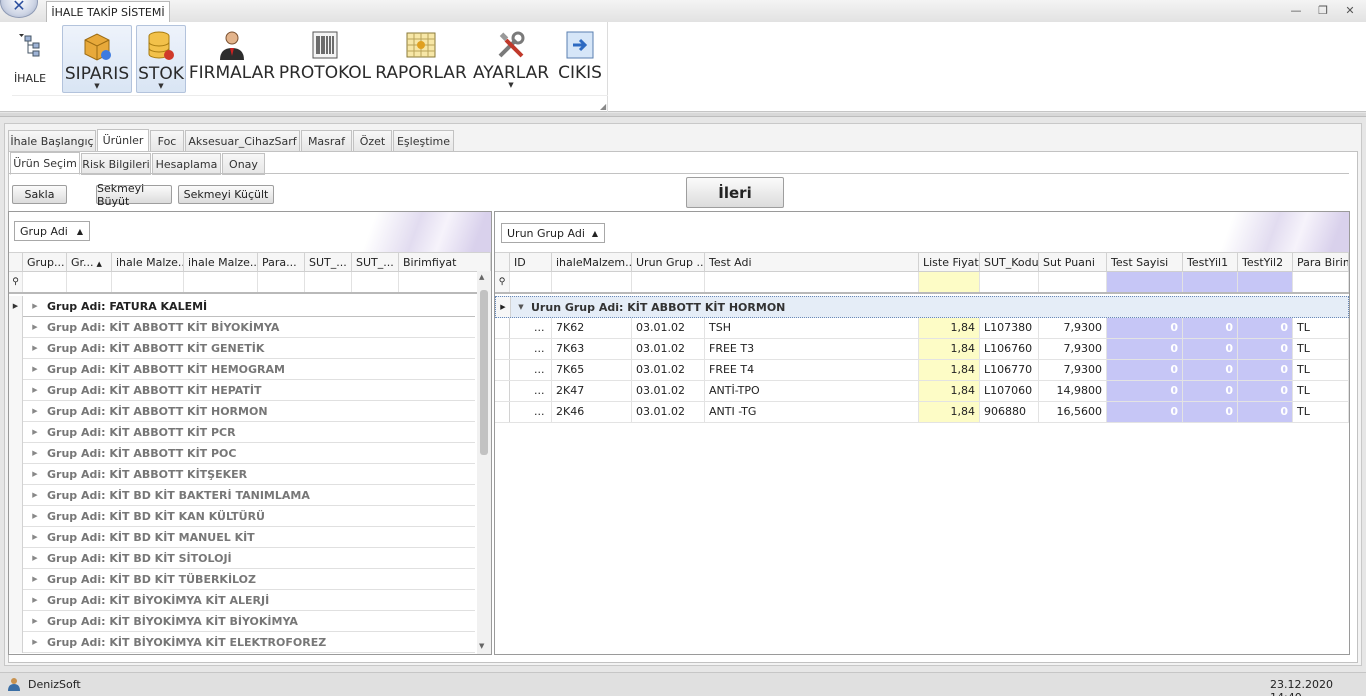 Image resolution: width=1366 pixels, height=696 pixels. What do you see at coordinates (812, 370) in the screenshot?
I see `cell-test-adi: FREE T4` at bounding box center [812, 370].